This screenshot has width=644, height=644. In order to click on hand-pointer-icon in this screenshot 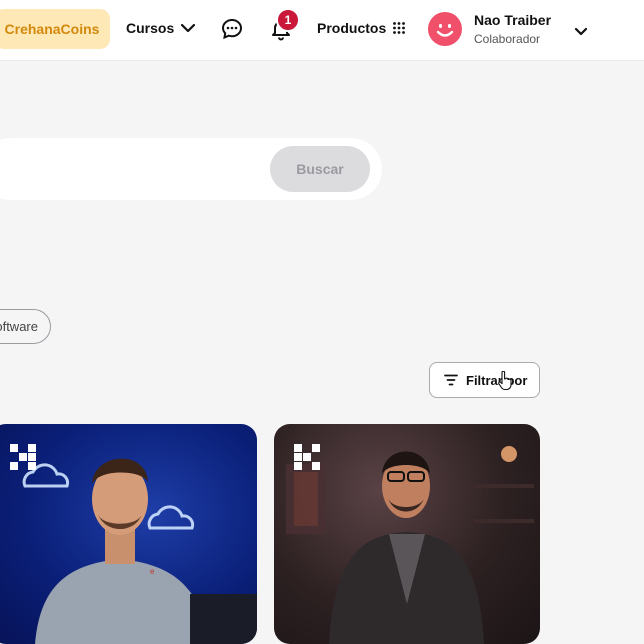, I will do `click(505, 381)`.